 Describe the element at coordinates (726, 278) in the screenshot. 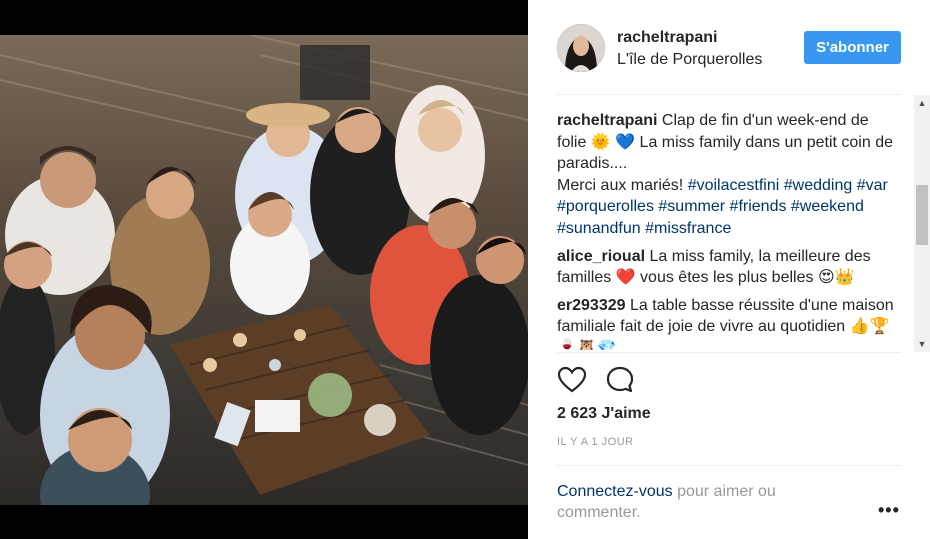

I see `comment-text-2: vous êtes les plus belles` at that location.